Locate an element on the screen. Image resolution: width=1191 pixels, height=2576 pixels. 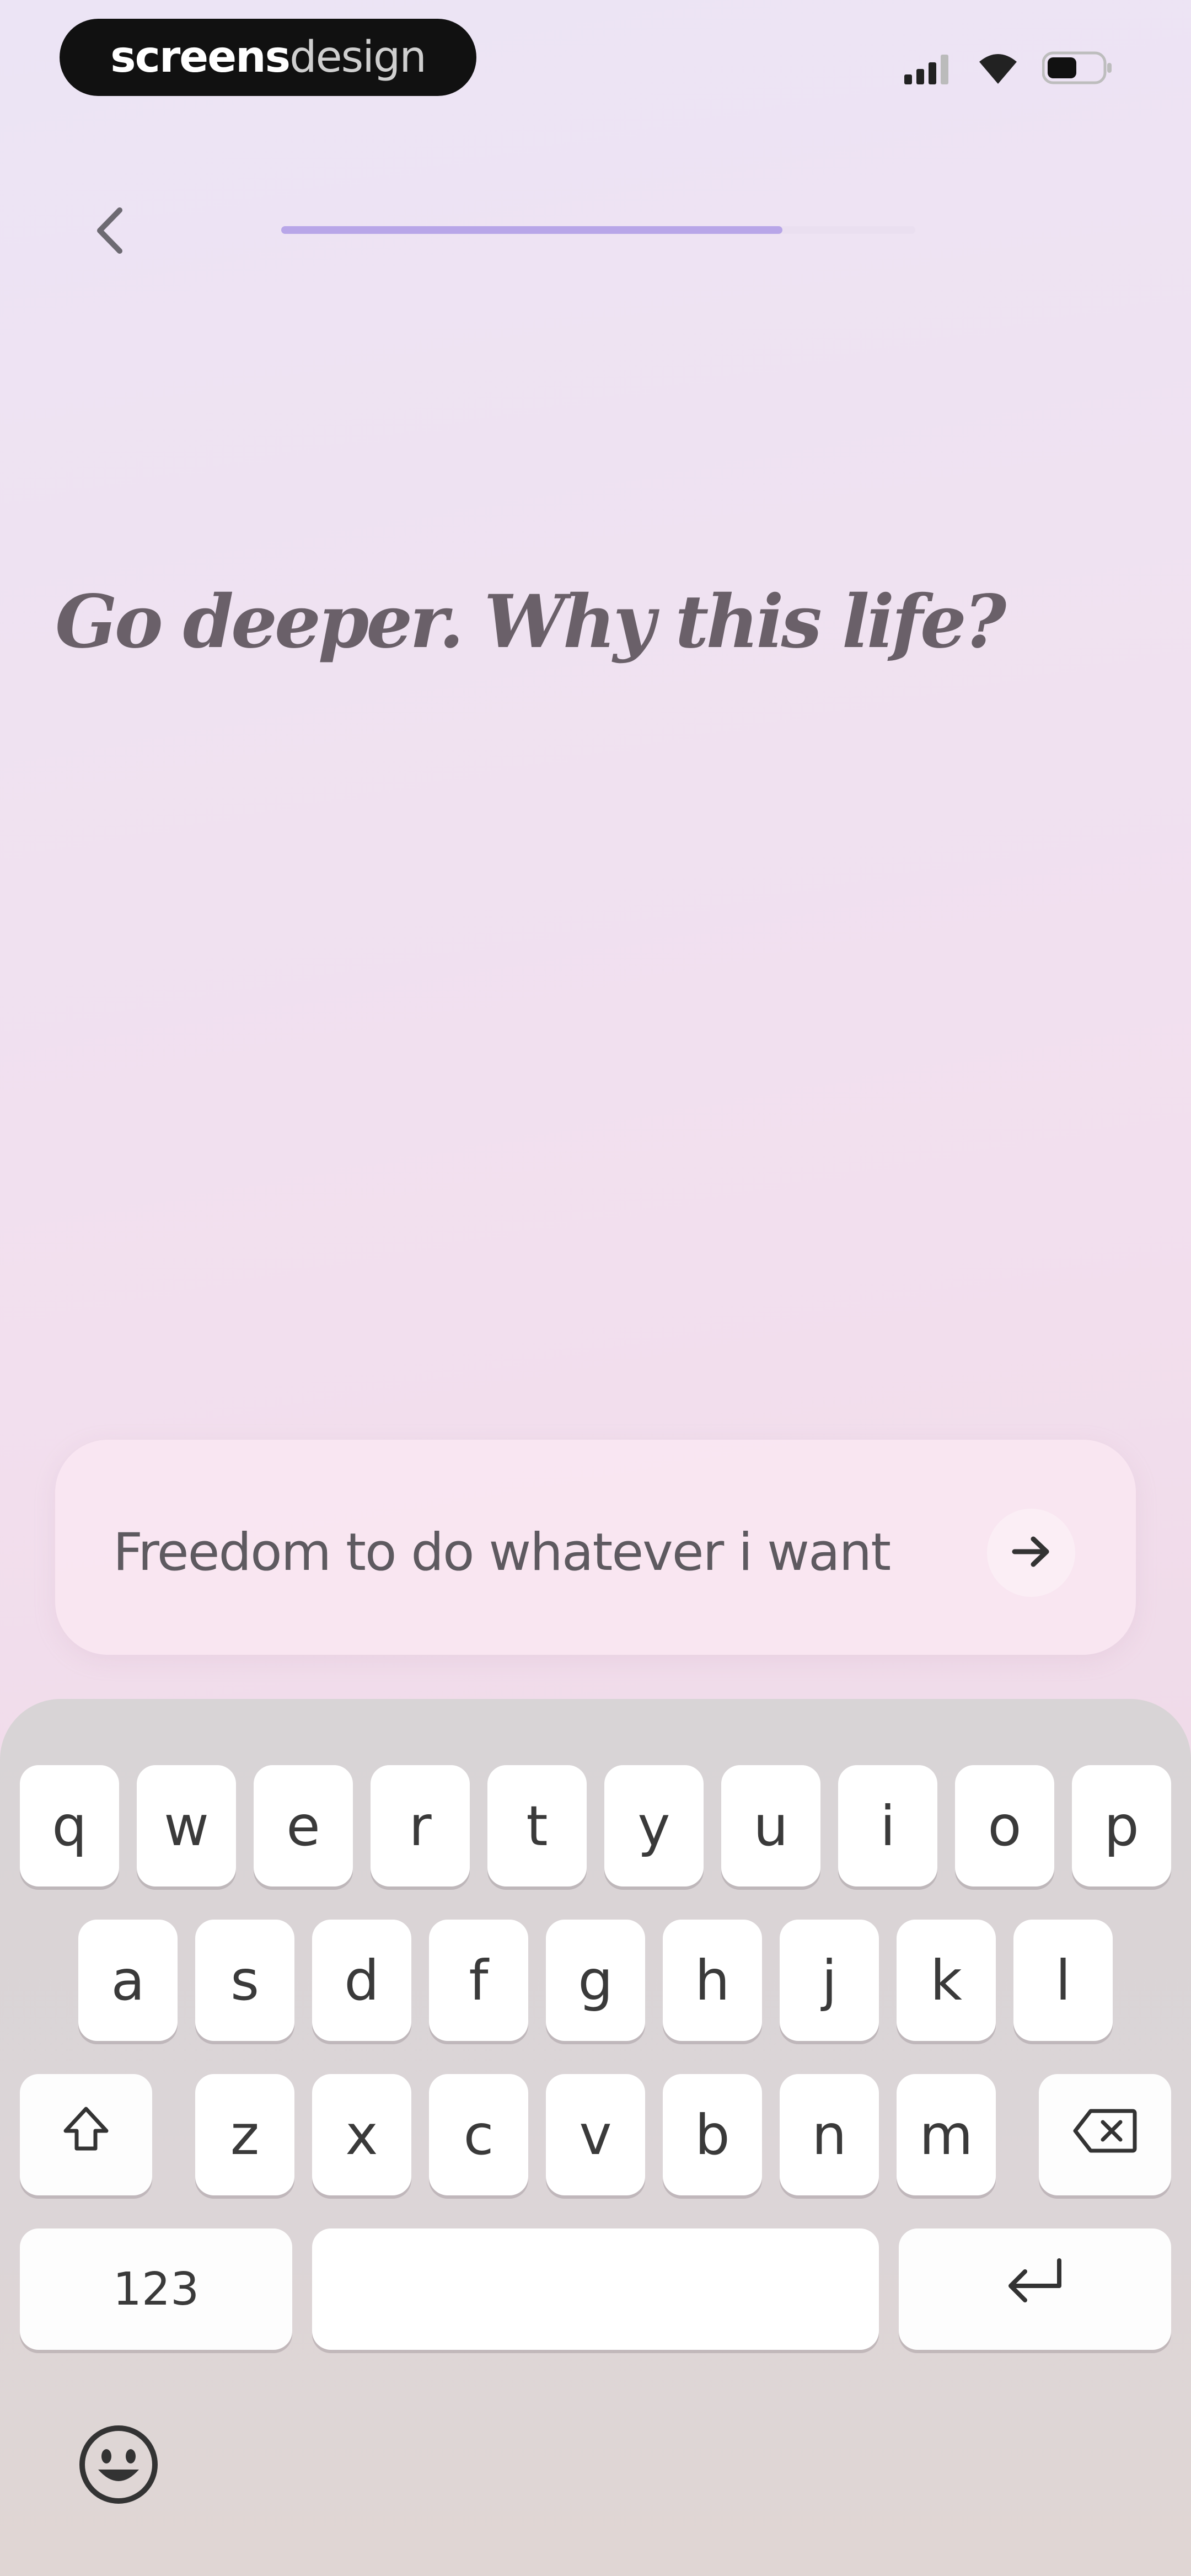
key-z: z is located at coordinates (244, 2134).